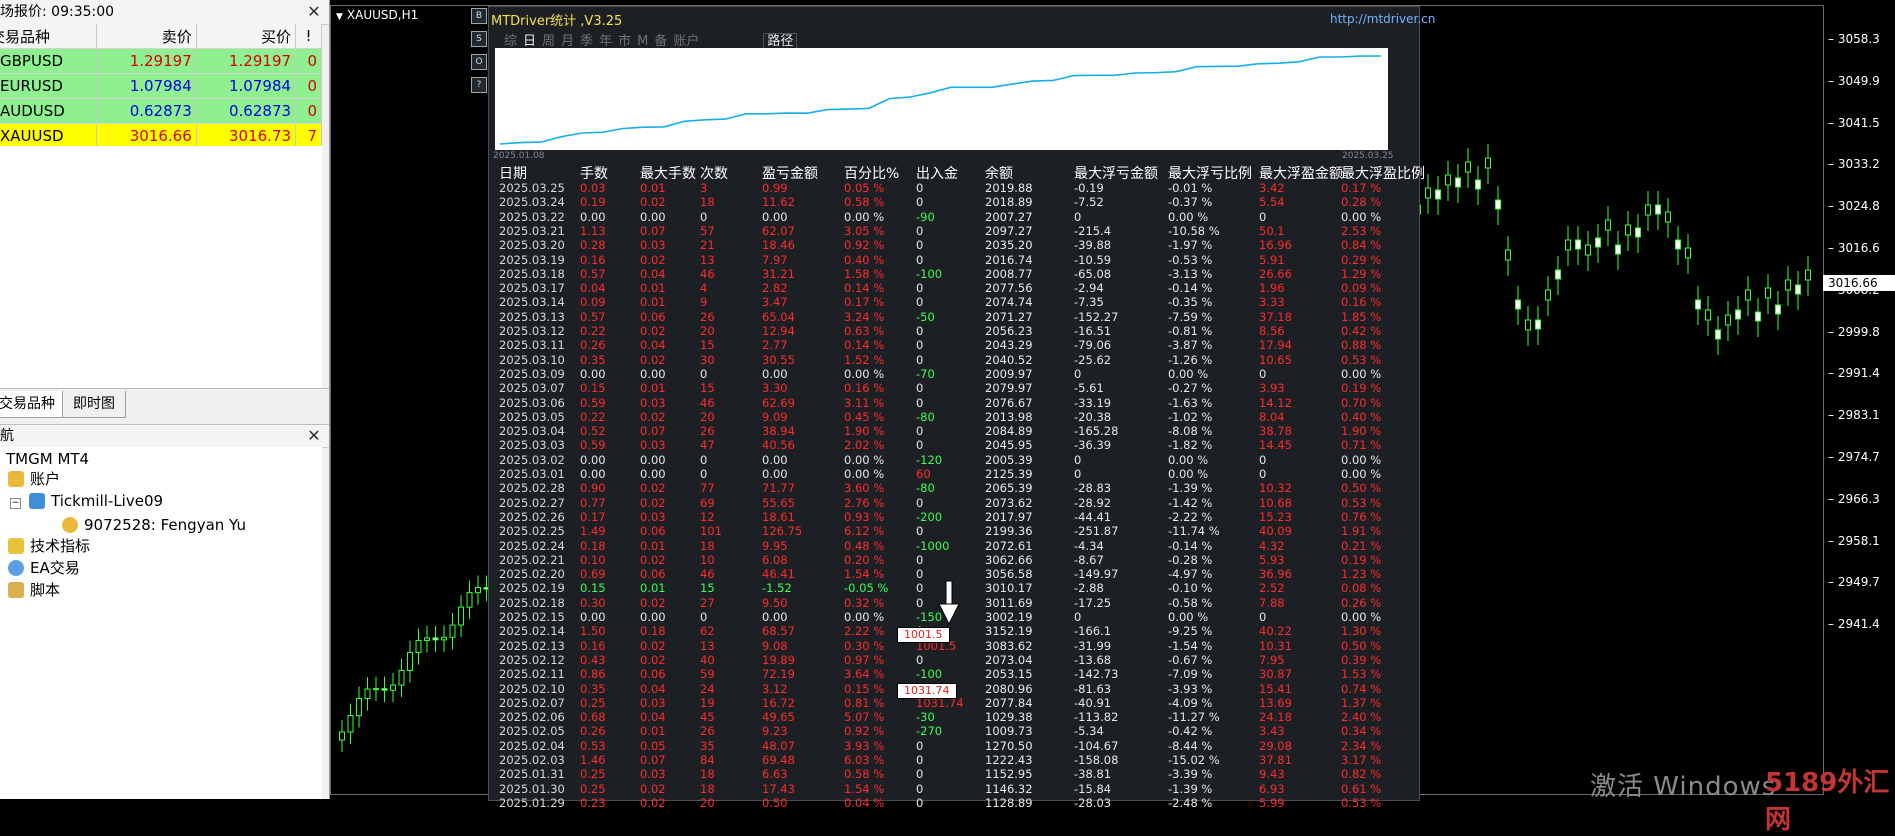  What do you see at coordinates (161, 86) in the screenshot?
I see `table-row: EURUSD 1.07984 1.07984 0` at bounding box center [161, 86].